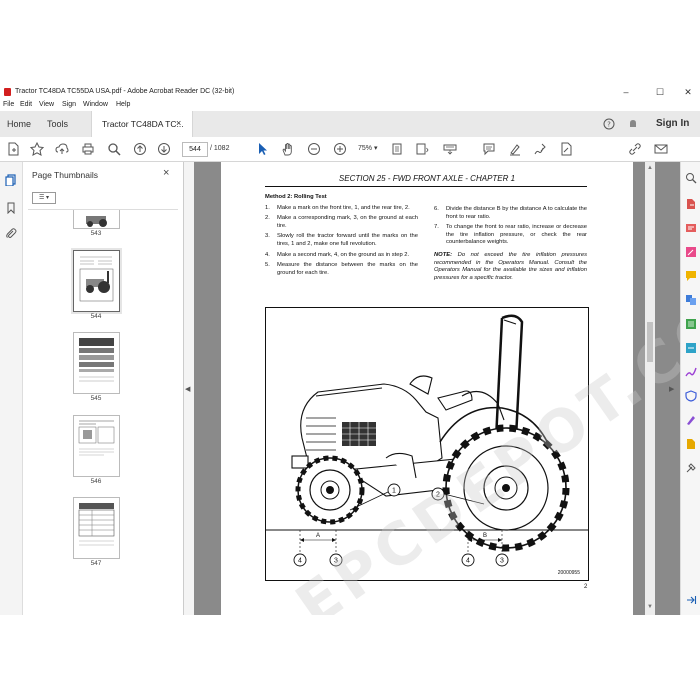  I want to click on minimize-button: –, so click(626, 92).